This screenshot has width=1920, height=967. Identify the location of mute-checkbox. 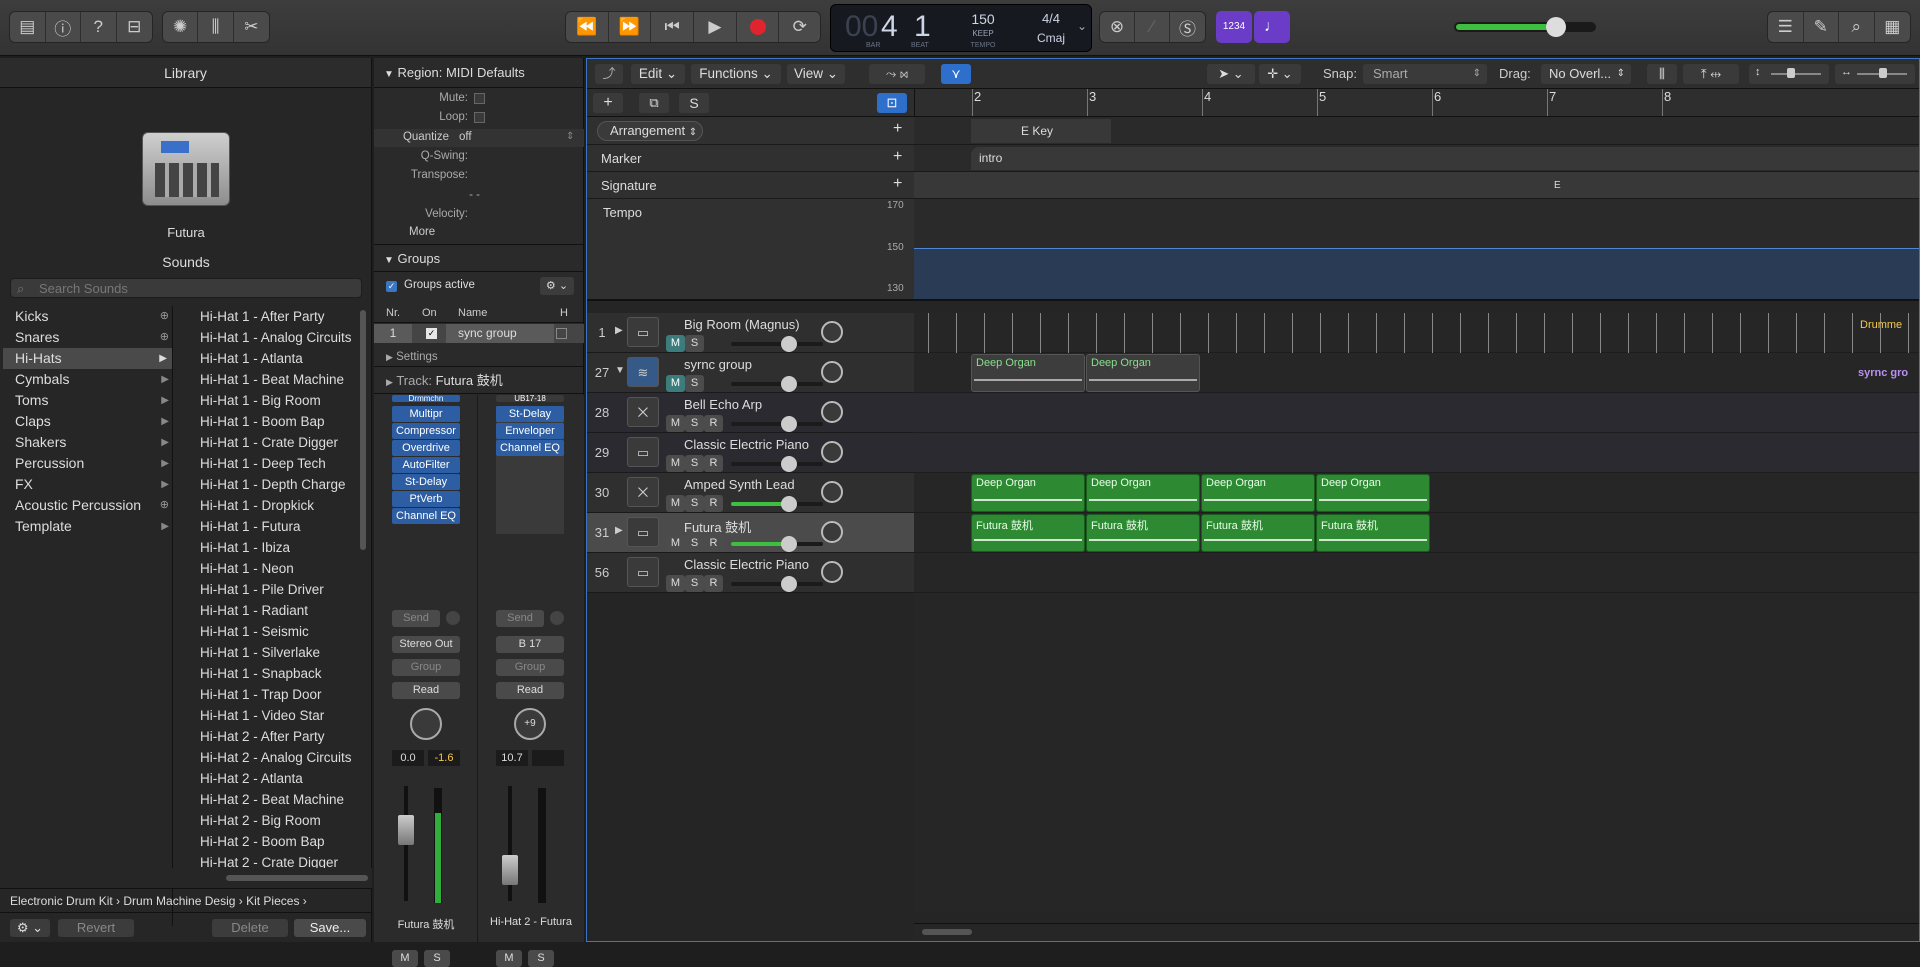
(479, 98).